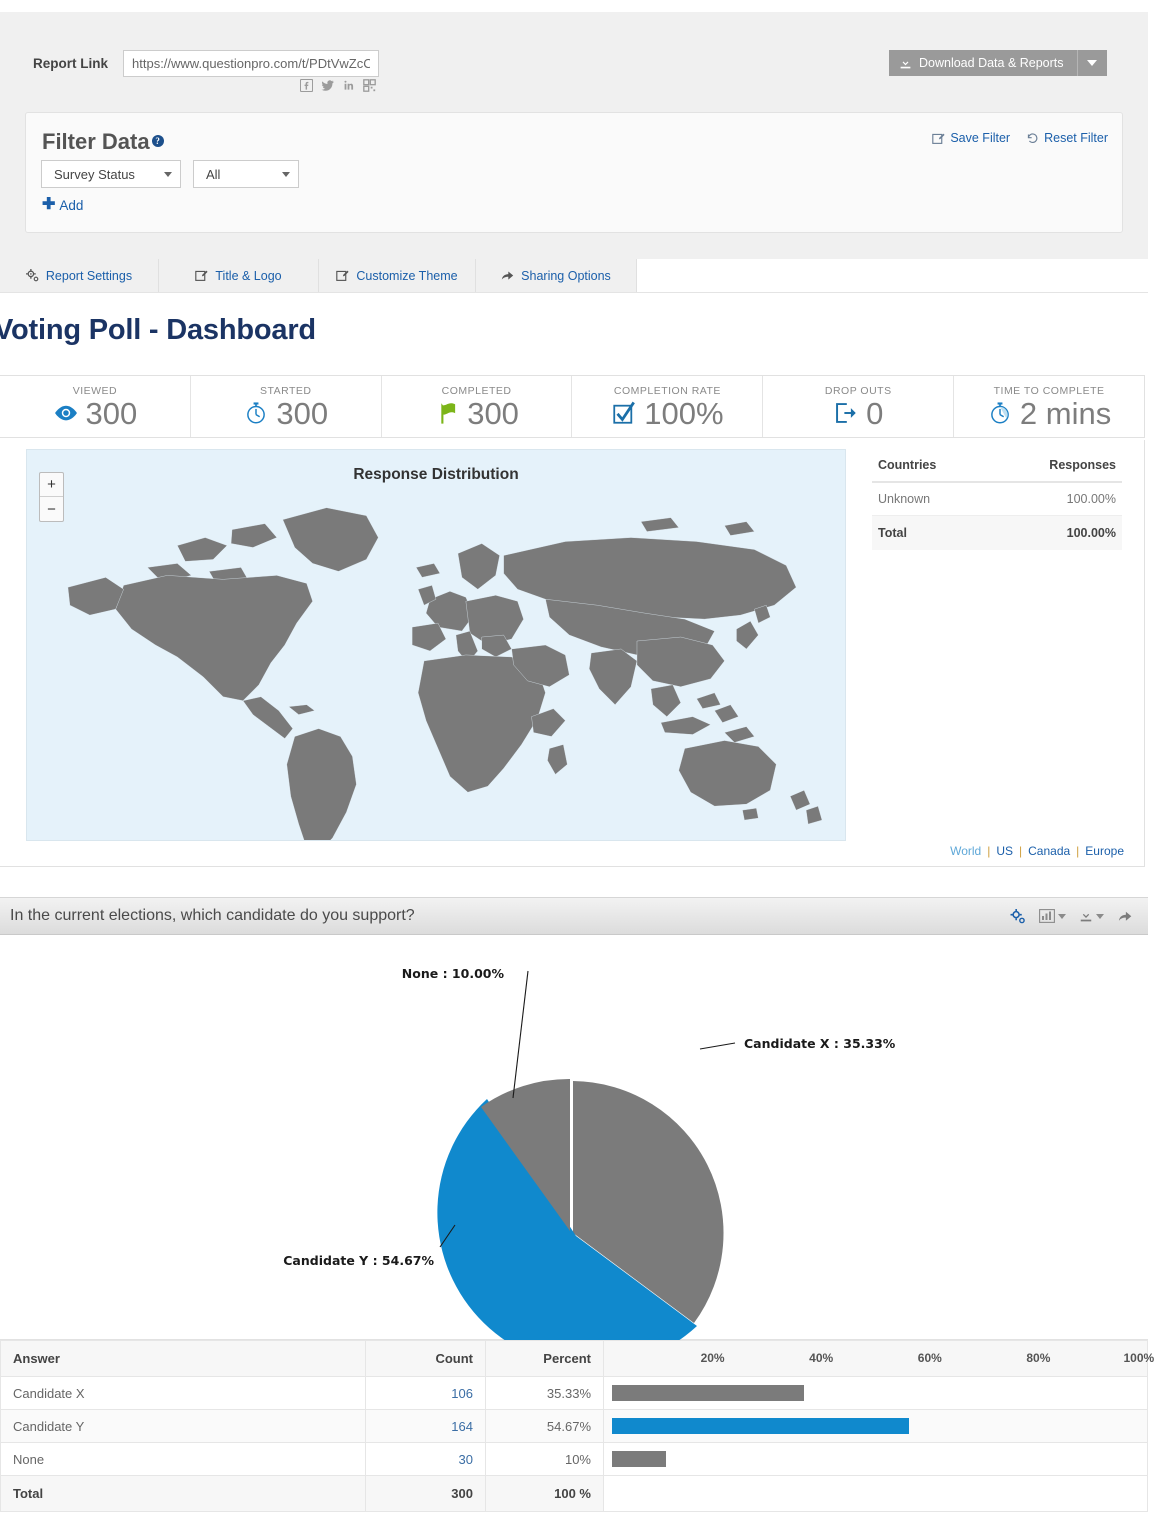  What do you see at coordinates (760, 1426) in the screenshot?
I see `row-bar` at bounding box center [760, 1426].